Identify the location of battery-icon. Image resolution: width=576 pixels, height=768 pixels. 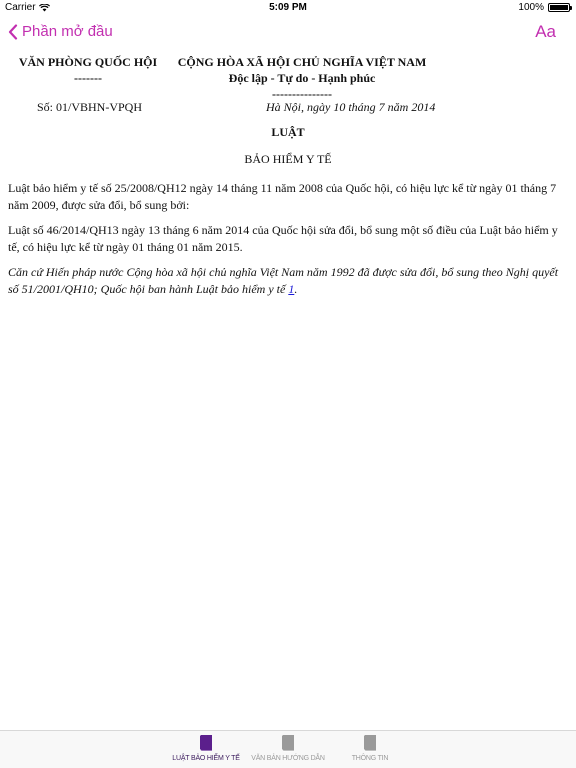
(560, 7).